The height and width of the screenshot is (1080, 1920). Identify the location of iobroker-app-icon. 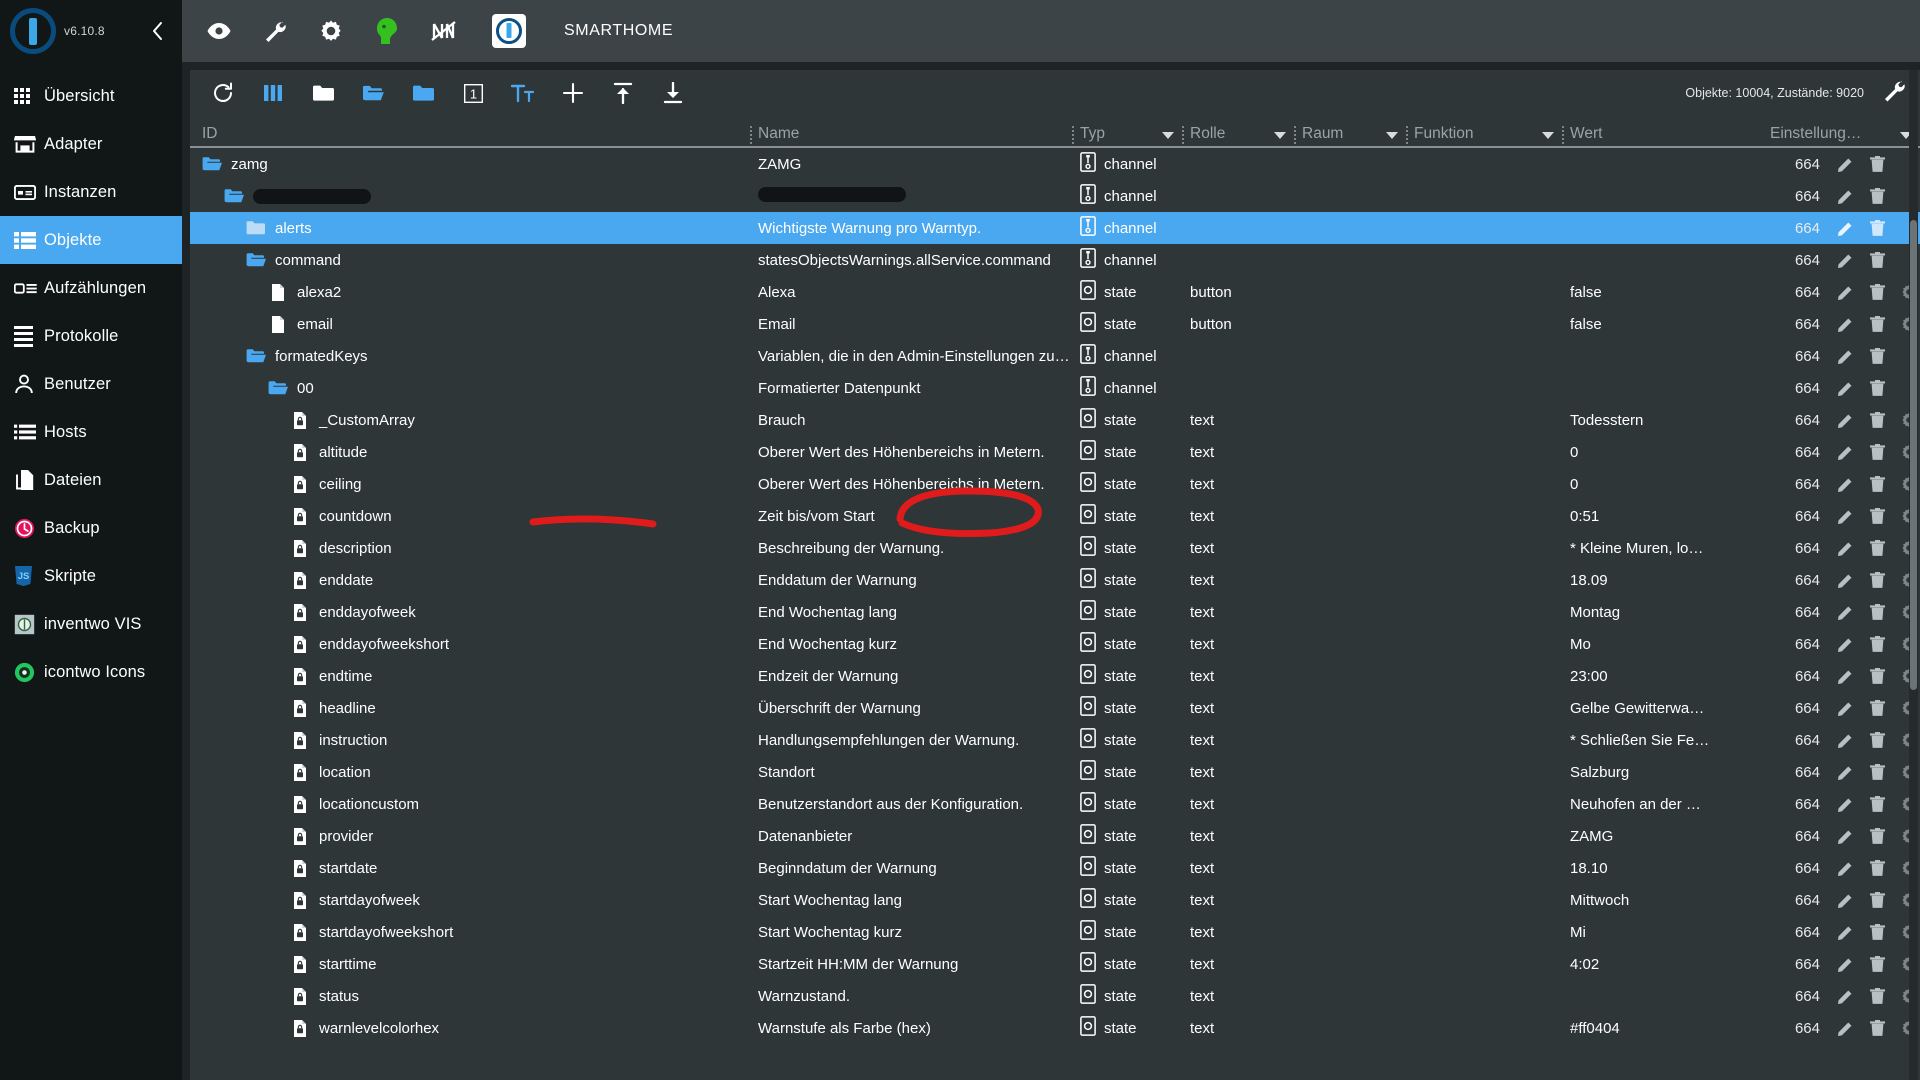
(509, 31).